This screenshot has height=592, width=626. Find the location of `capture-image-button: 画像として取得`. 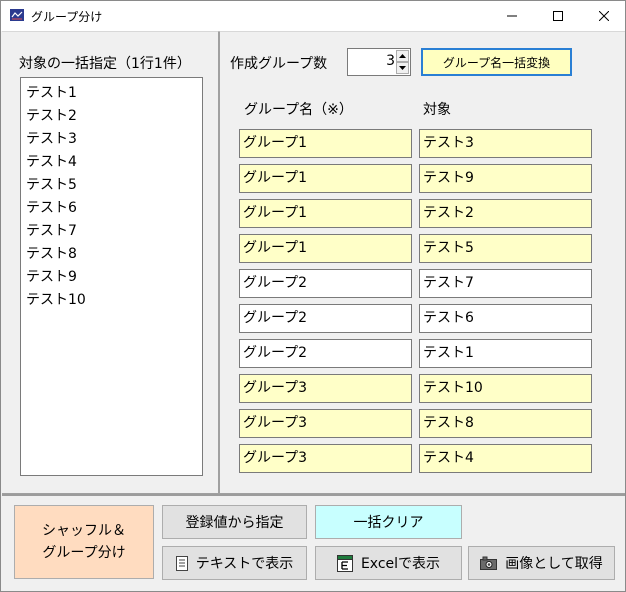

capture-image-button: 画像として取得 is located at coordinates (541, 563).